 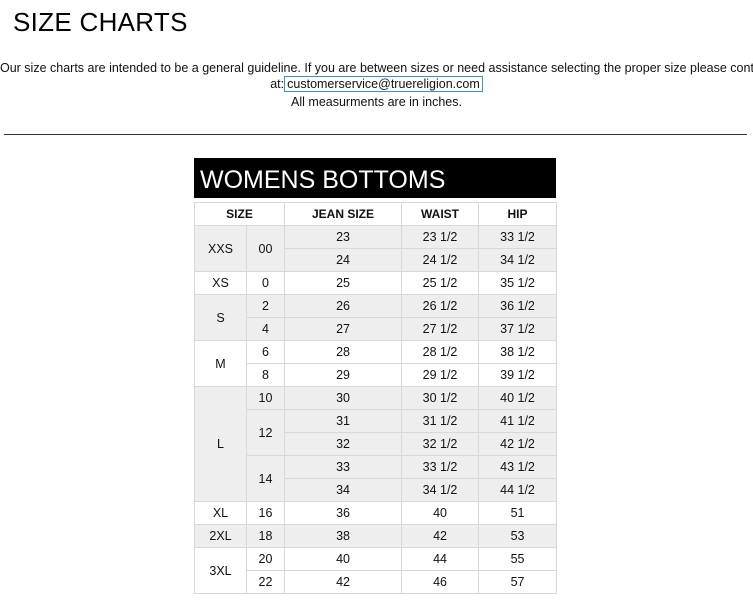 I want to click on table-row: S 2 26 26 1/2 36 1/2, so click(x=376, y=317).